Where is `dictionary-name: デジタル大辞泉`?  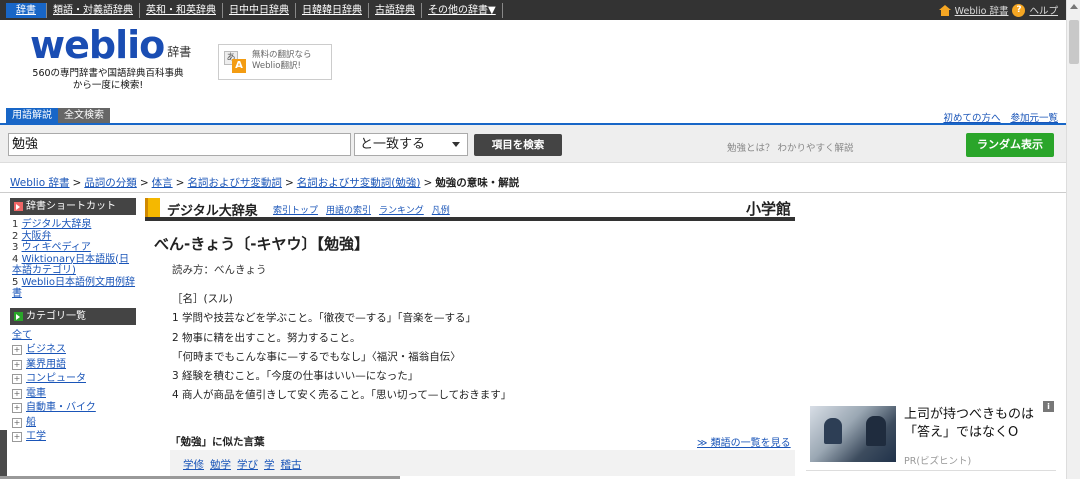
dictionary-name: デジタル大辞泉 is located at coordinates (212, 211).